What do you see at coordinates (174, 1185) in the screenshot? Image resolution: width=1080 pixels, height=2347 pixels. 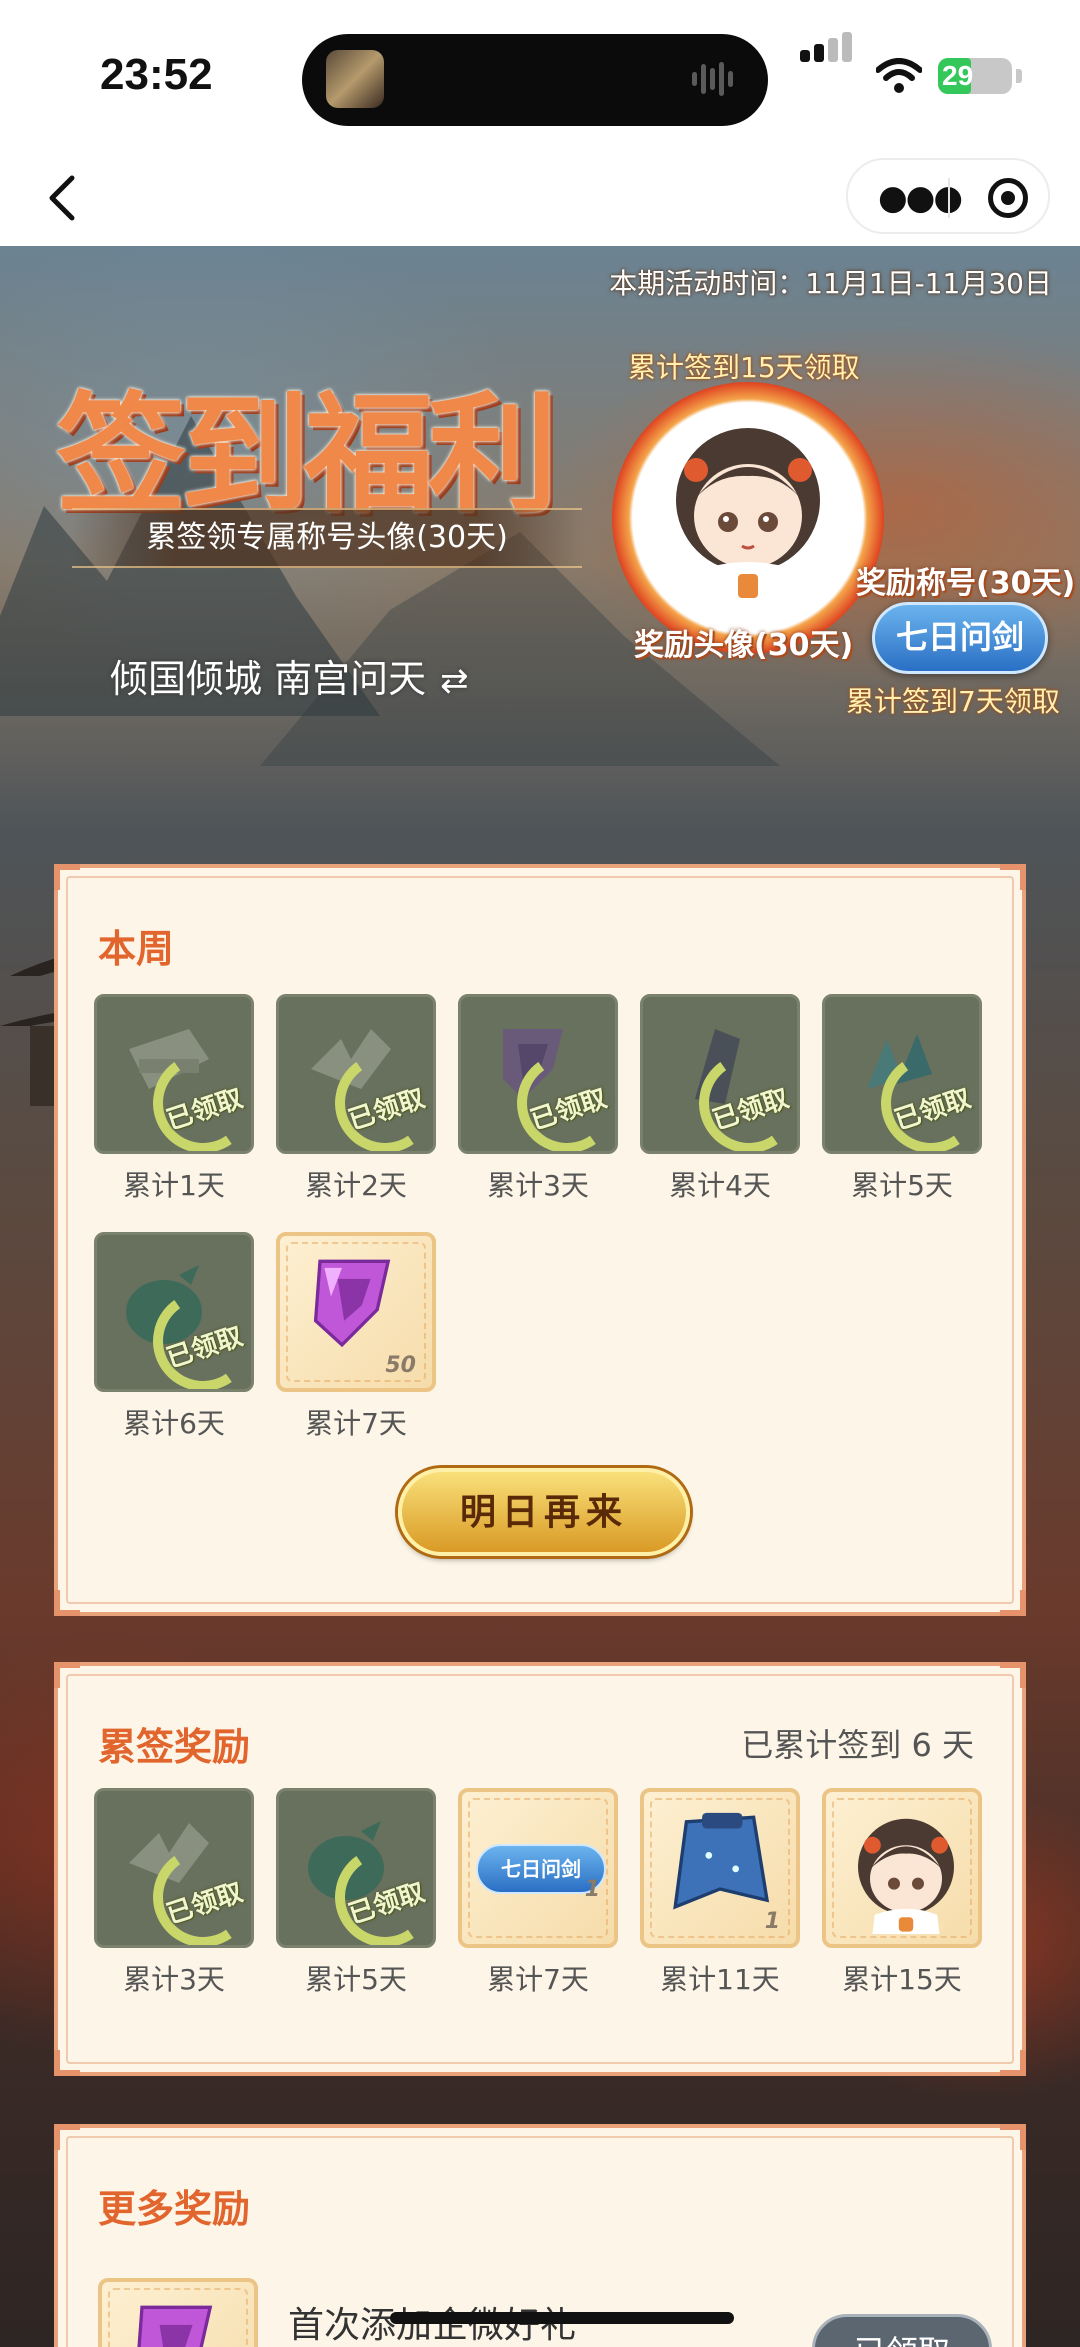 I see `item-label: 累计1天` at bounding box center [174, 1185].